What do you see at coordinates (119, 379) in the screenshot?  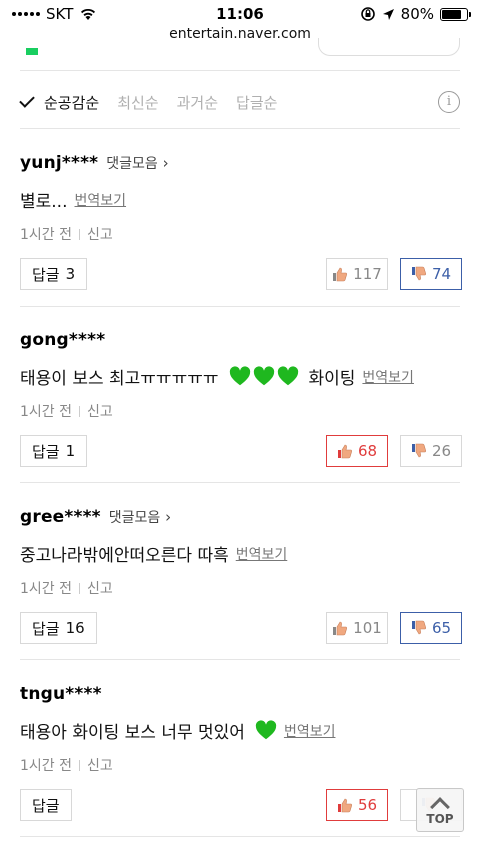 I see `comment-text: 태용이 보스 최고ㅠㅠㅠㅠㅠ` at bounding box center [119, 379].